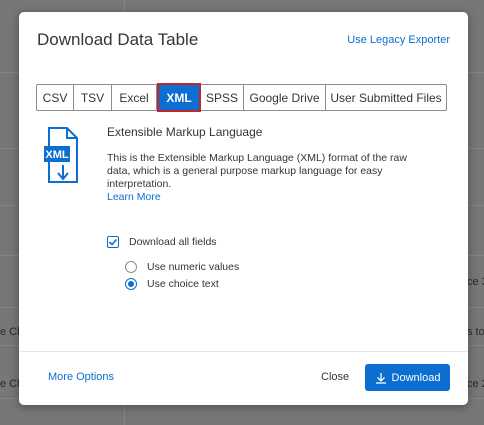  I want to click on use-choice-text-option: Use choice text, so click(172, 284).